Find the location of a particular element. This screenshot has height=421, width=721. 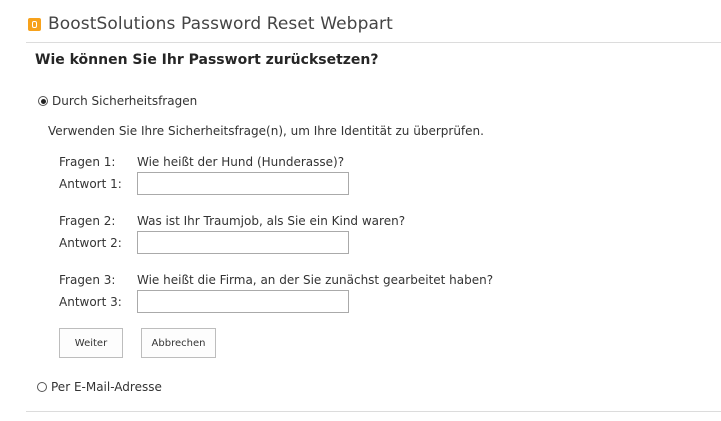

answer-1-input is located at coordinates (243, 183).